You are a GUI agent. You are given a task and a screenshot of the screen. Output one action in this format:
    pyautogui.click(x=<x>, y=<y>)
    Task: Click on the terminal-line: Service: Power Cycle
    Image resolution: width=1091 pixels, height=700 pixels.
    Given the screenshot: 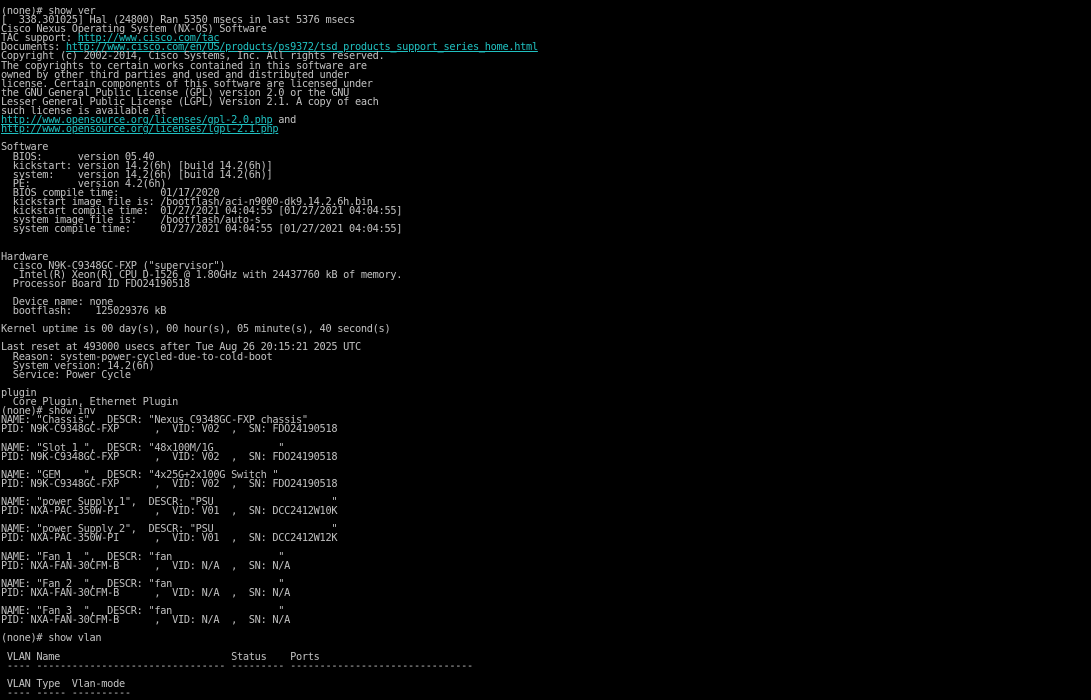 What is the action you would take?
    pyautogui.click(x=543, y=374)
    